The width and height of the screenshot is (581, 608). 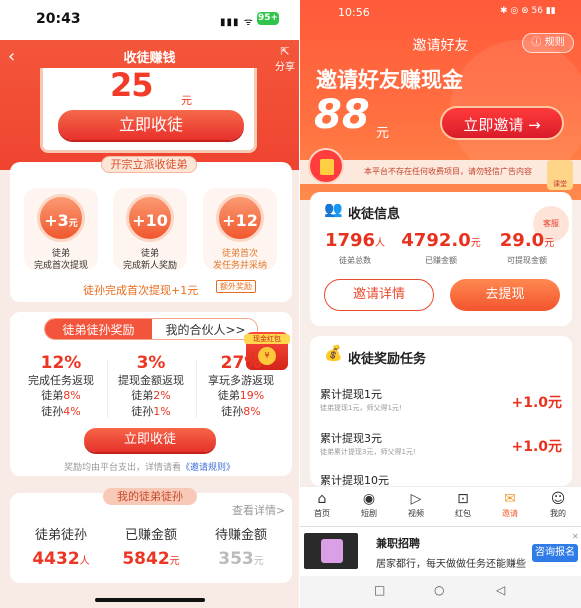 What do you see at coordinates (398, 543) in the screenshot?
I see `ad-title: 兼职招聘` at bounding box center [398, 543].